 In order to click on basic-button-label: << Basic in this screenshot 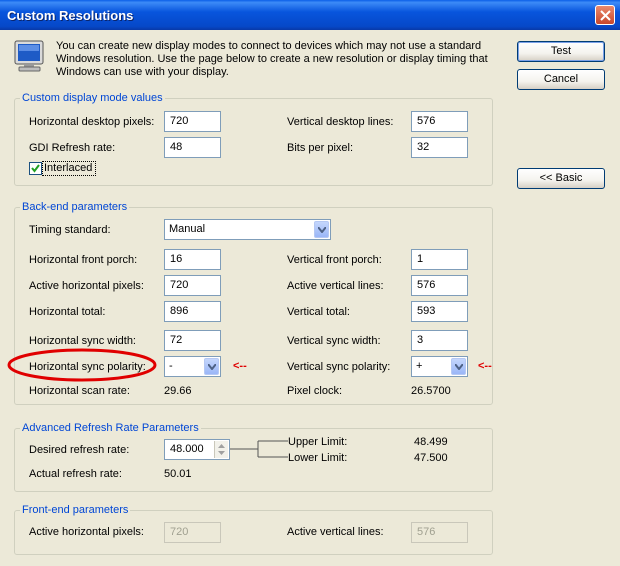, I will do `click(561, 178)`.